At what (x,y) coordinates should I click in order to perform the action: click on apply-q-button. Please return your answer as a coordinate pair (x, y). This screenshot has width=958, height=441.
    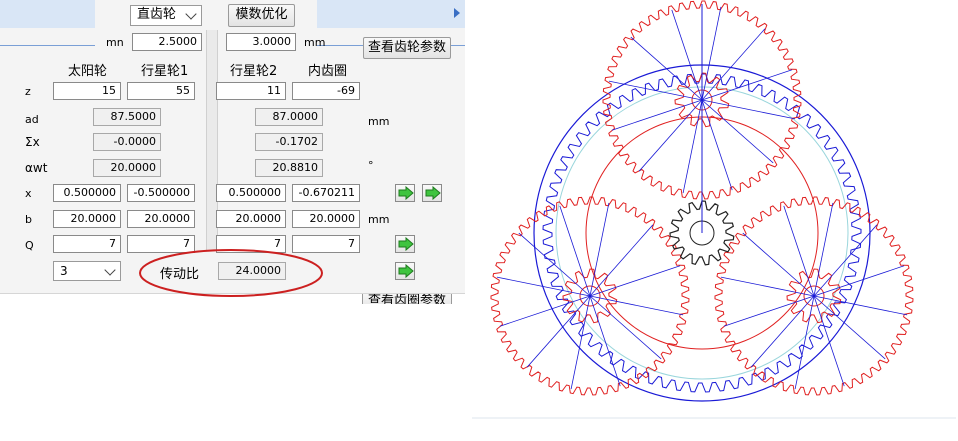
    Looking at the image, I should click on (405, 244).